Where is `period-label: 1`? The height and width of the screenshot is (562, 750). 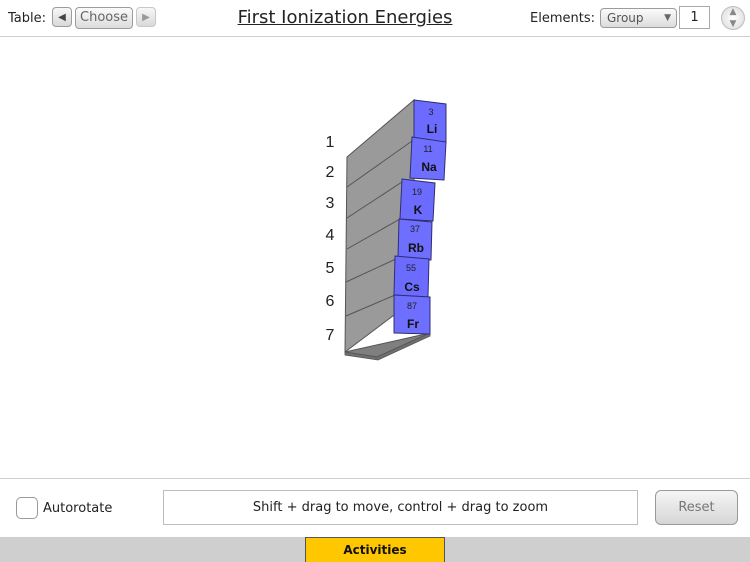
period-label: 1 is located at coordinates (330, 142).